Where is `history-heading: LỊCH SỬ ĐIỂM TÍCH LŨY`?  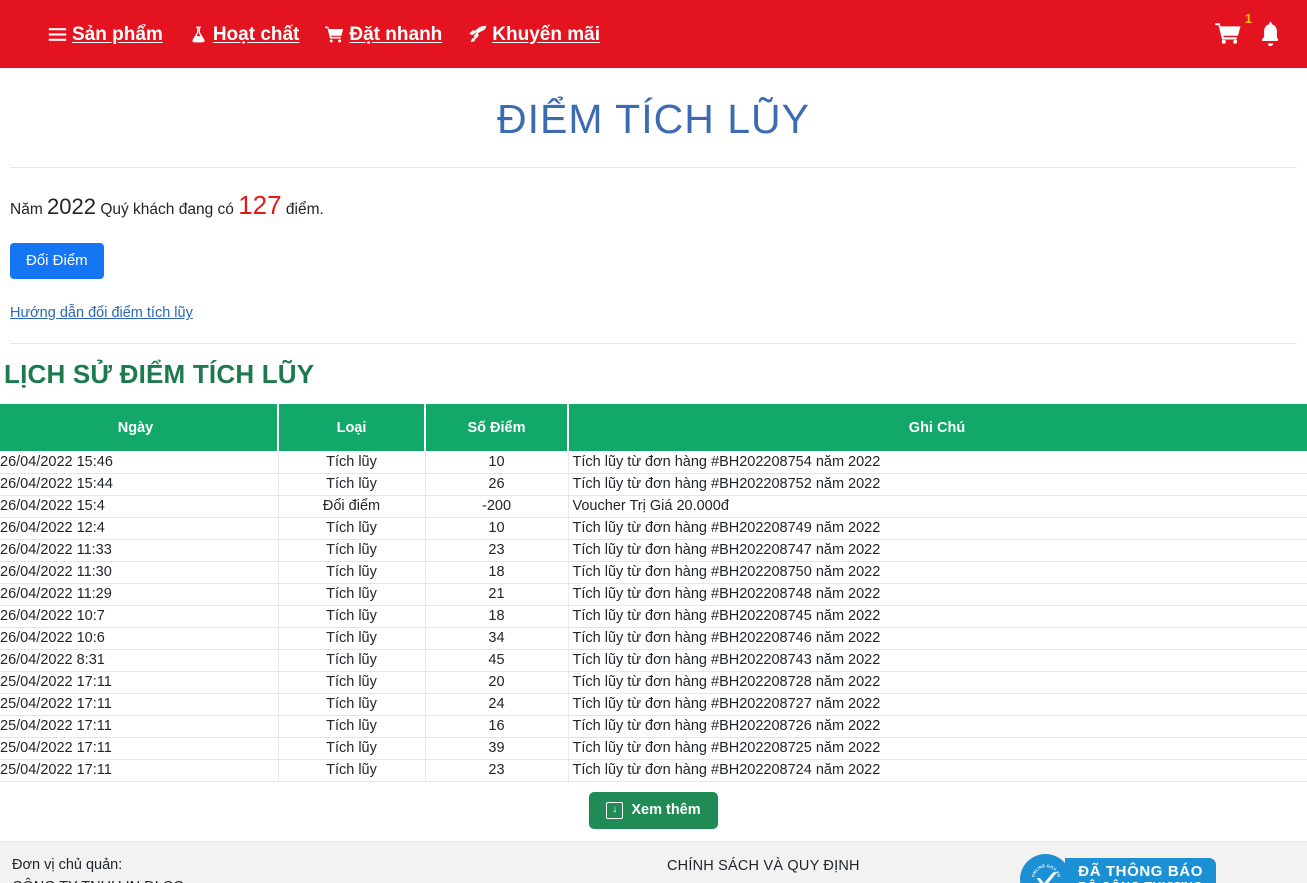
history-heading: LỊCH SỬ ĐIỂM TÍCH LŨY is located at coordinates (159, 374).